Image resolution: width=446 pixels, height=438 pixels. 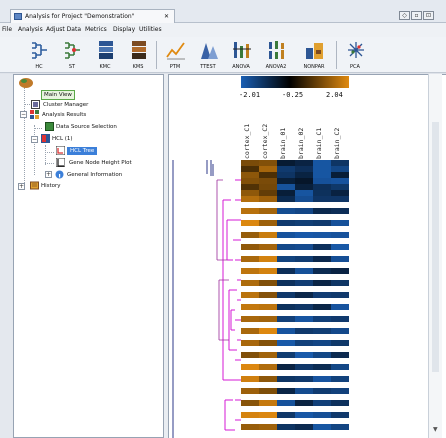 What do you see at coordinates (206, 299) in the screenshot?
I see `gene-dendrogram` at bounding box center [206, 299].